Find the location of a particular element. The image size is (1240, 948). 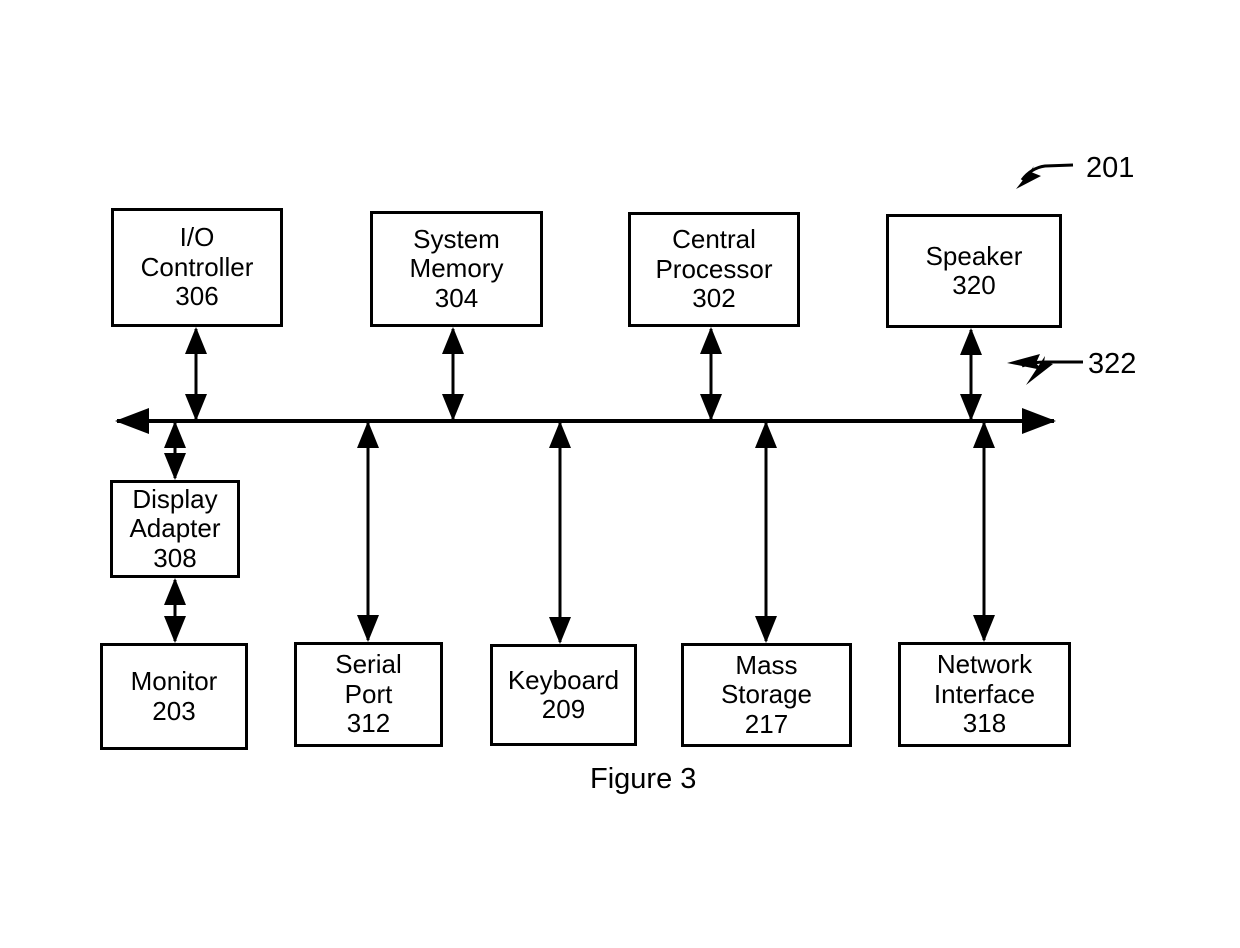

node-display-adapter-reference-number: 308 is located at coordinates (175, 557).